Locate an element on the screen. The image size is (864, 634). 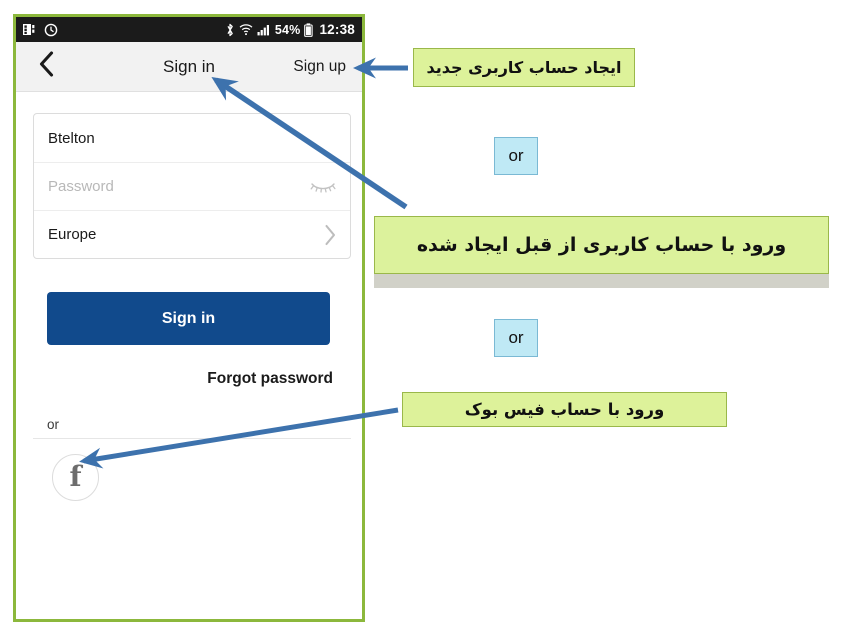
password-field: Password is located at coordinates (192, 186).